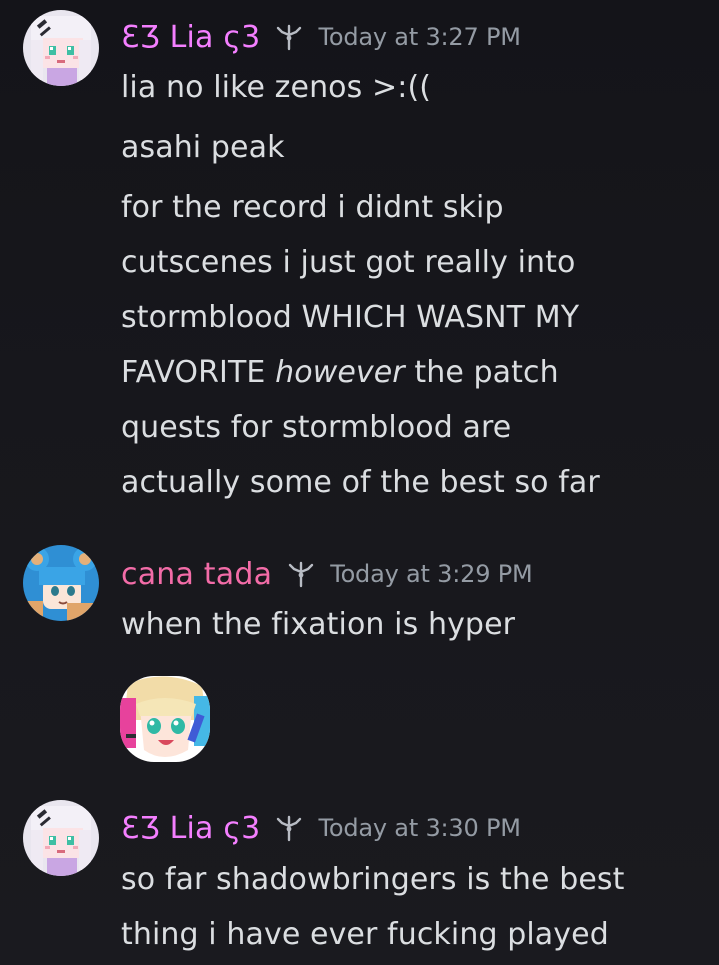 This screenshot has width=719, height=965. Describe the element at coordinates (327, 574) in the screenshot. I see `message-header: cana tada Today at 3:29 PM` at that location.